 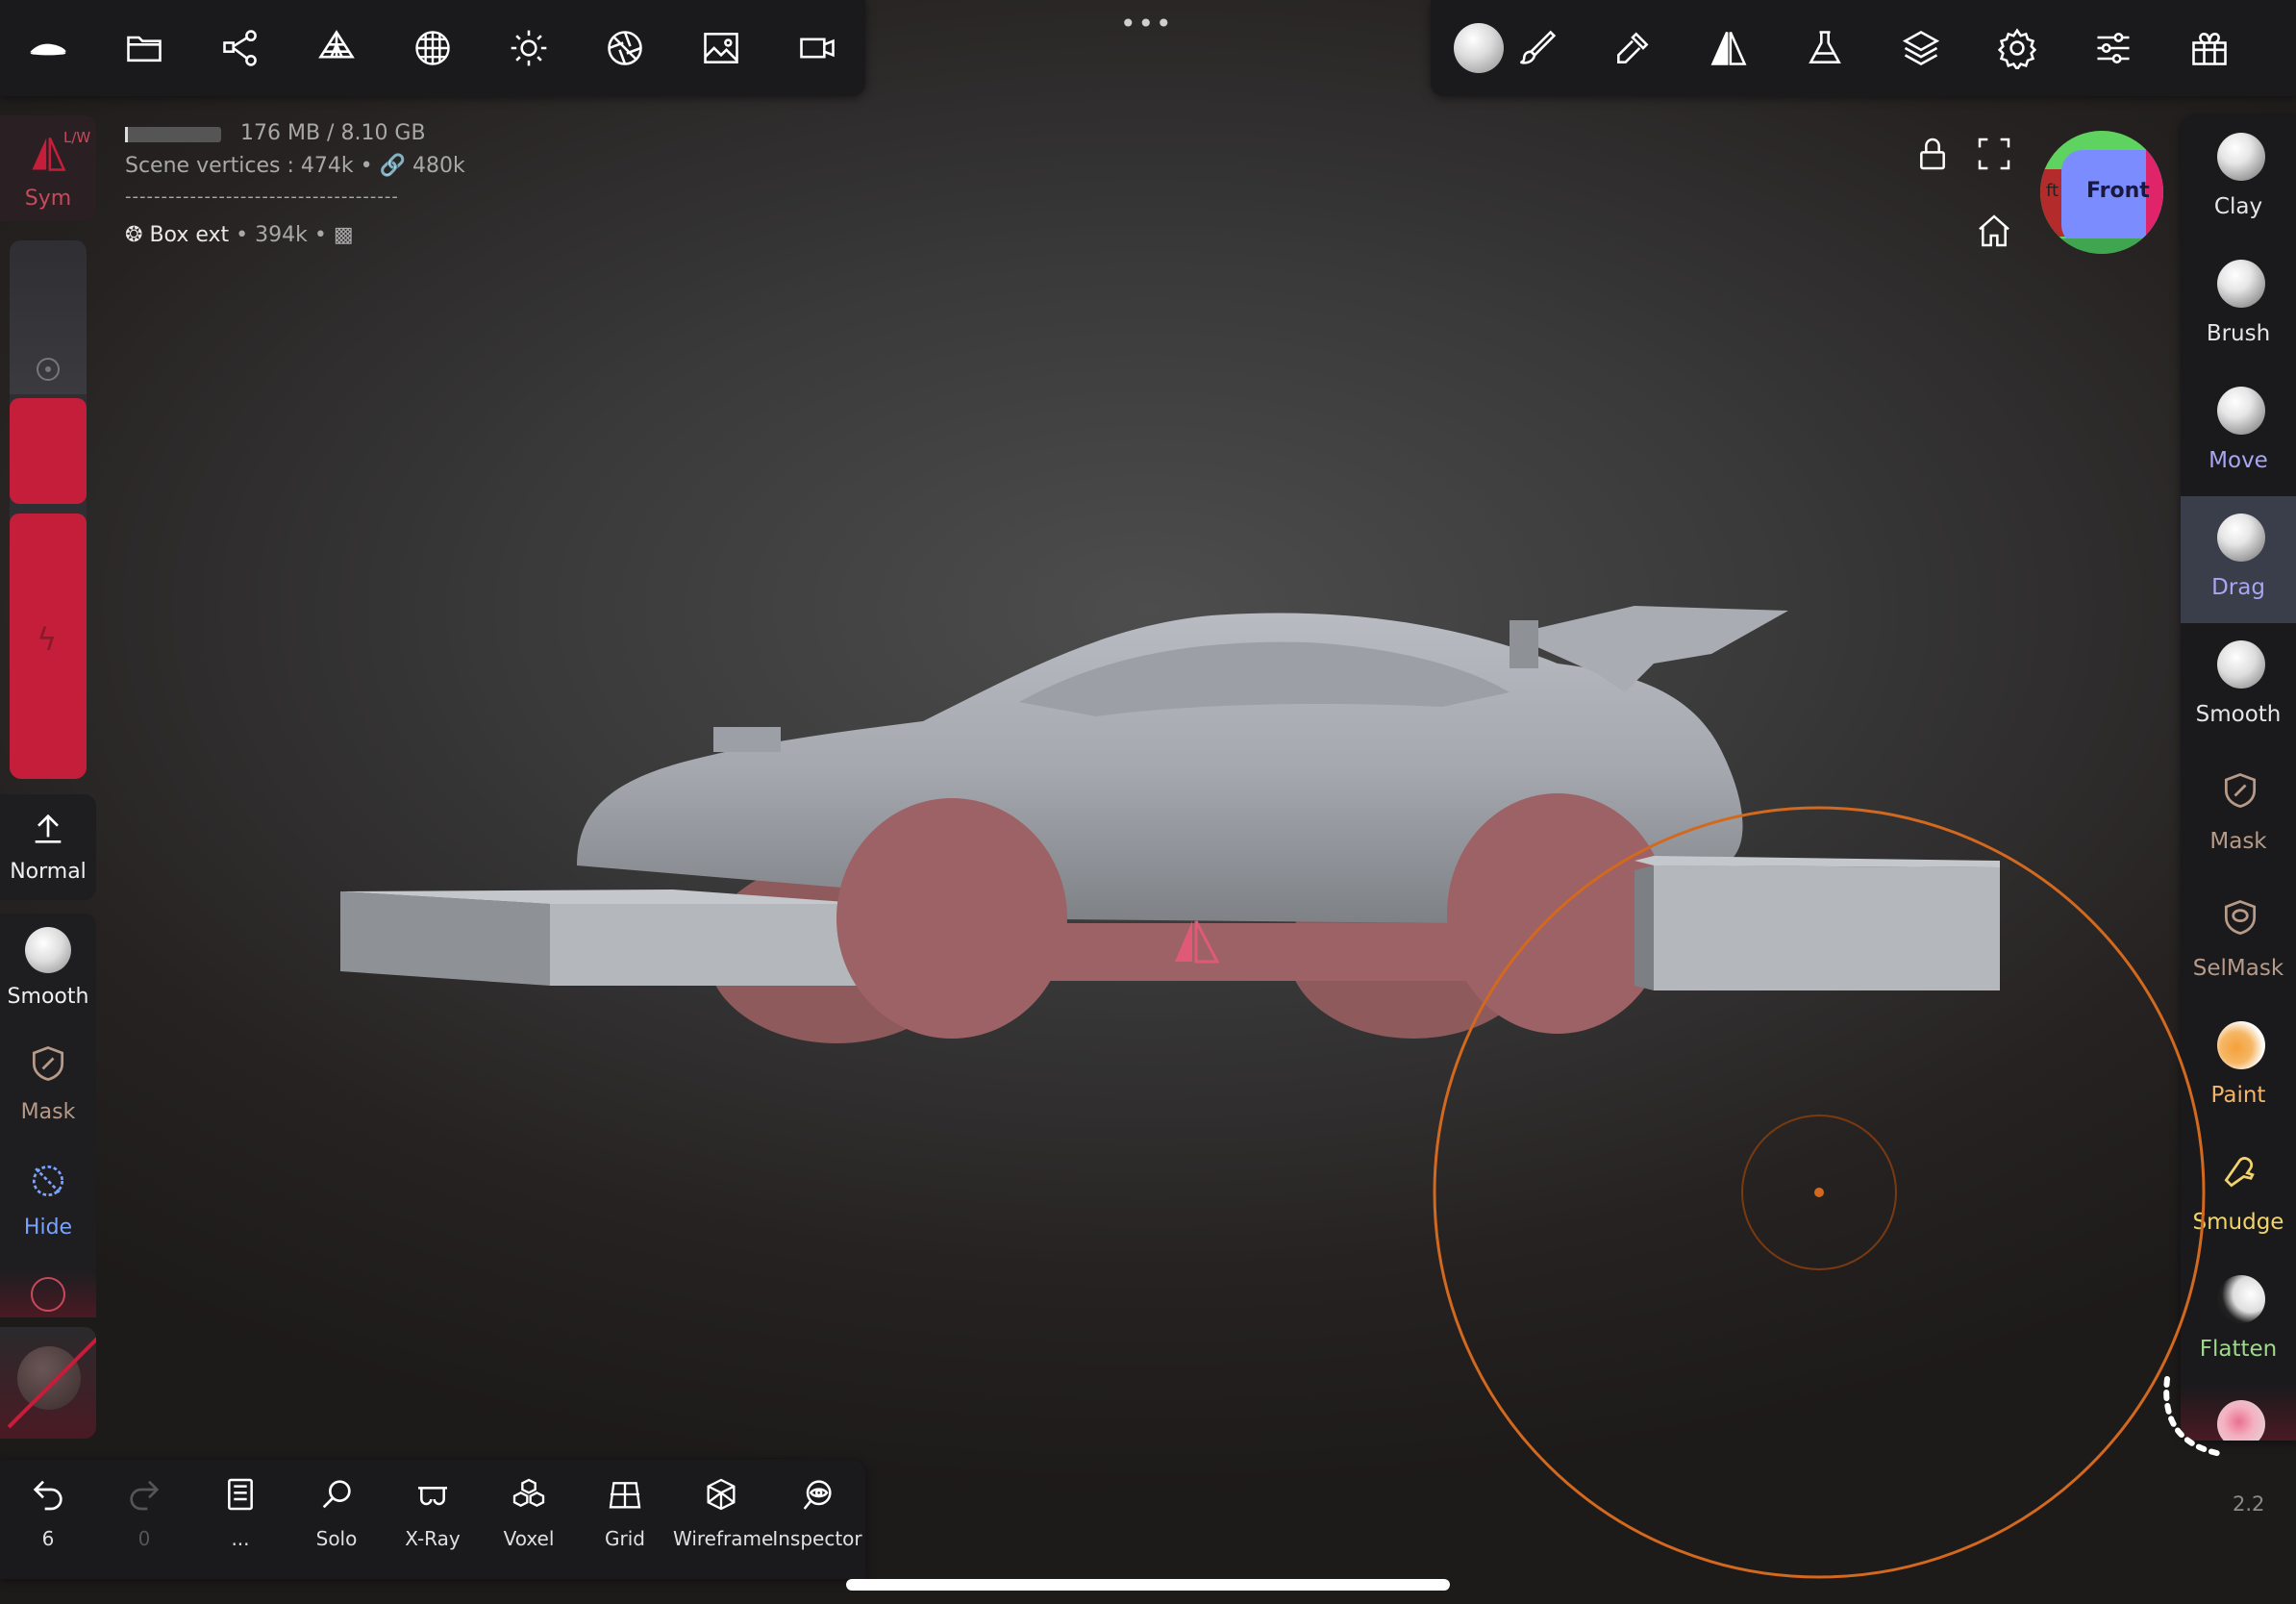 I want to click on zoom-value: 2.2, so click(x=2249, y=1504).